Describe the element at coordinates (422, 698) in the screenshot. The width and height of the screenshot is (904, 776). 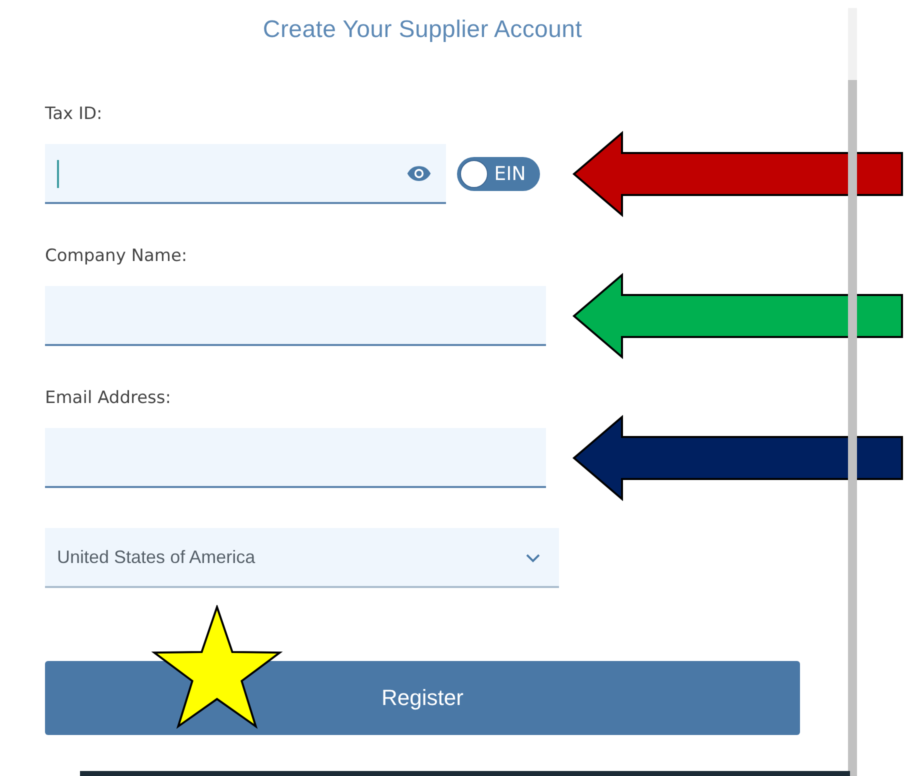
I see `register-button: Register` at that location.